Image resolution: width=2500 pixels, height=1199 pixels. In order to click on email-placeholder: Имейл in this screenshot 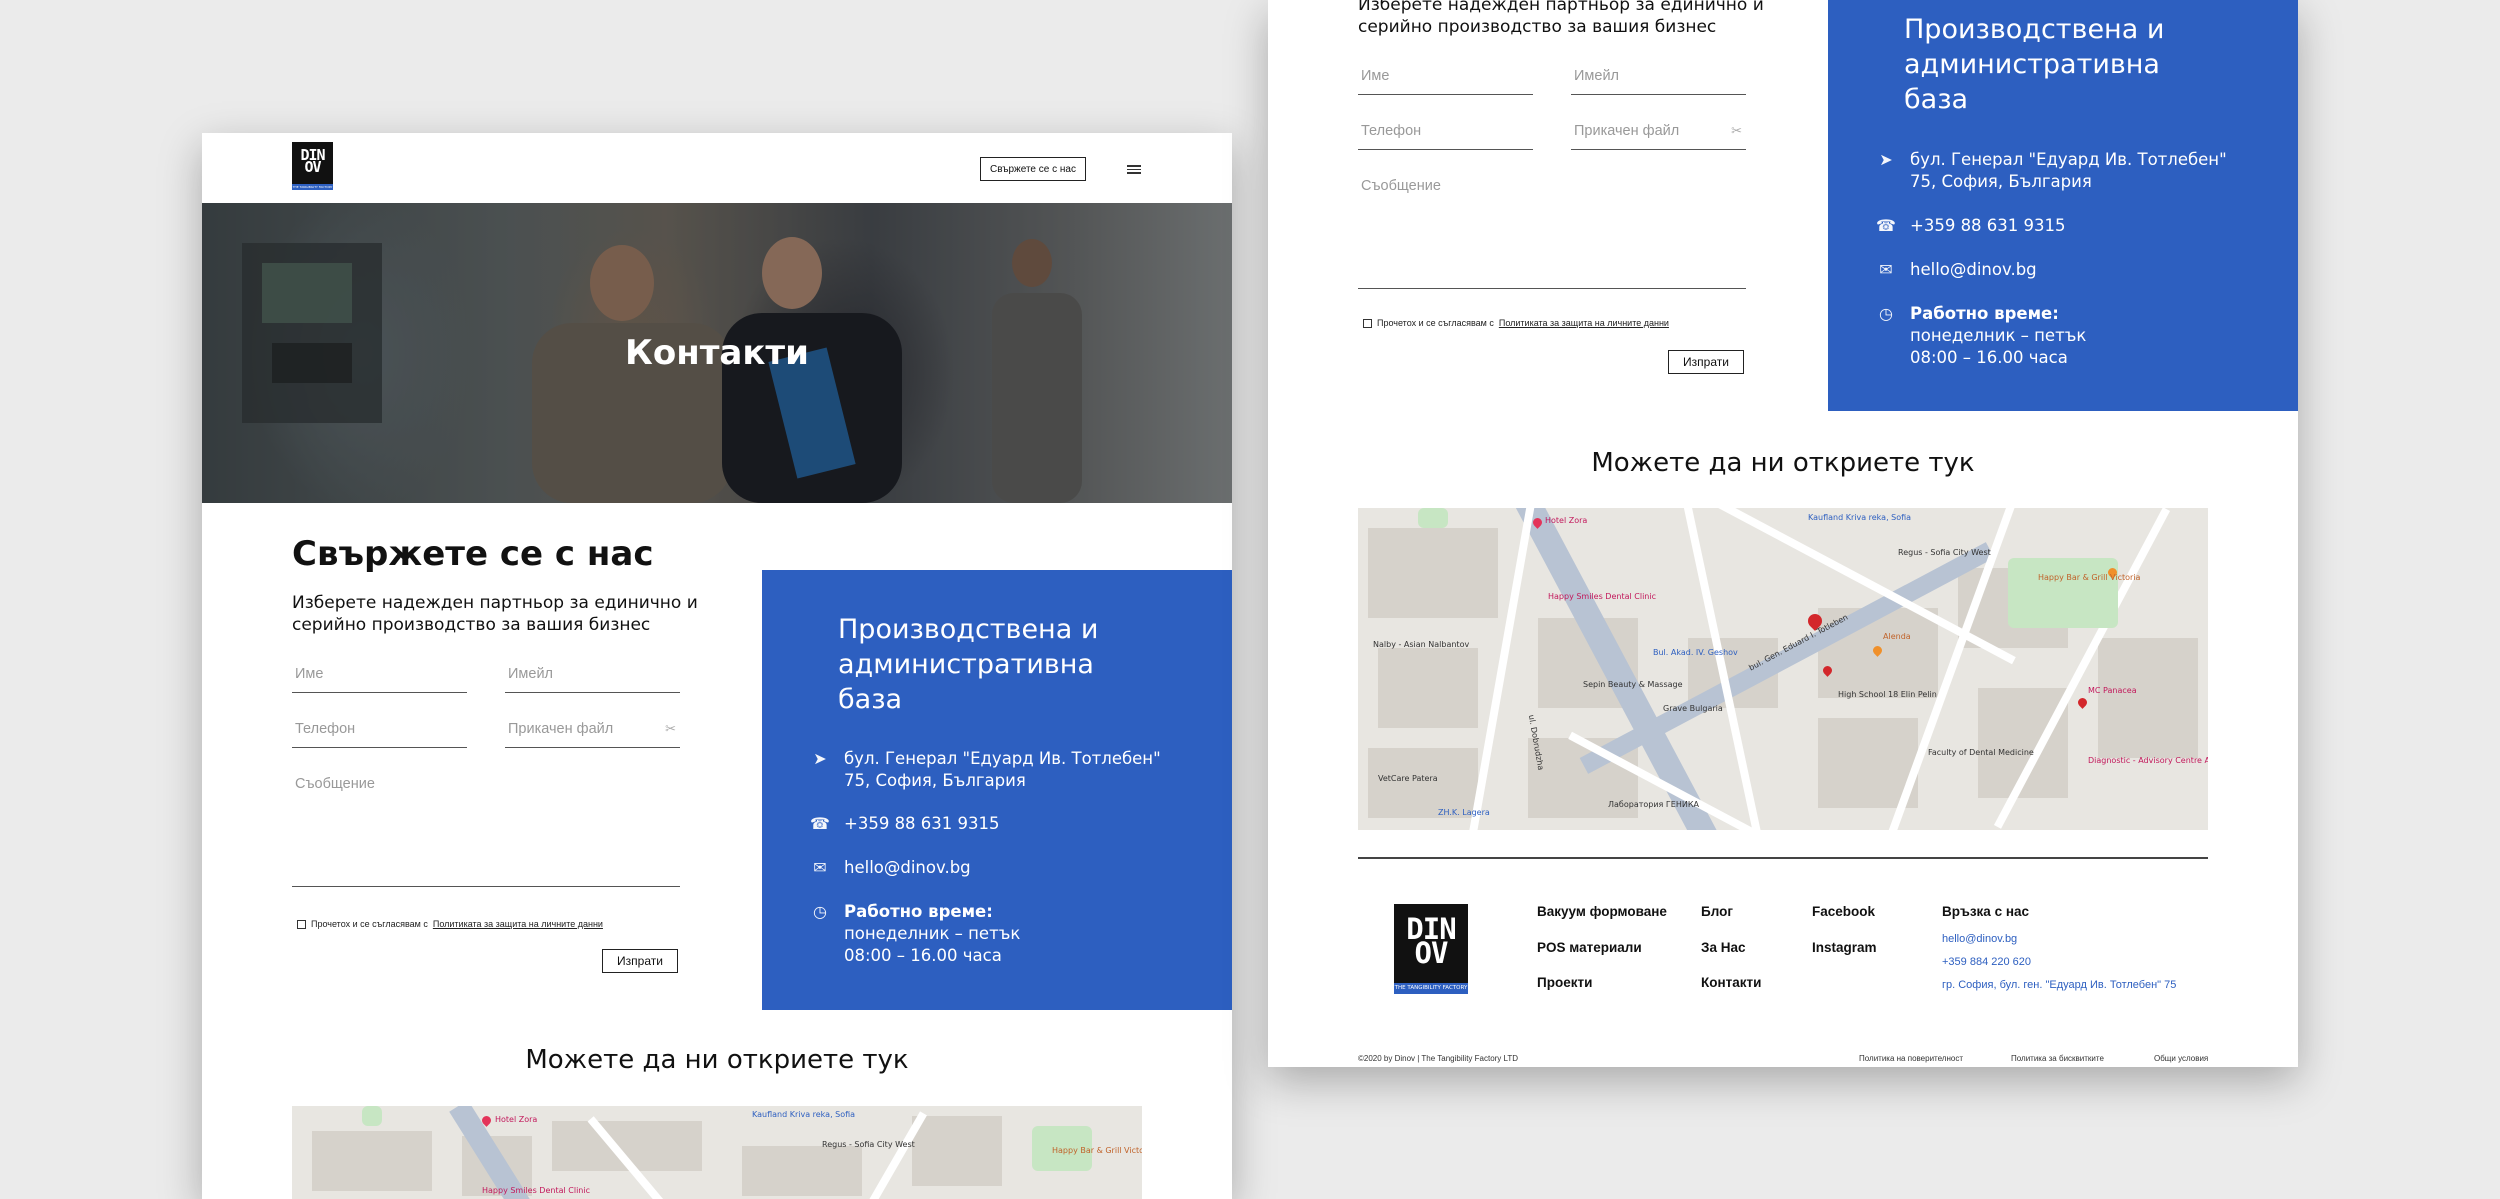, I will do `click(1597, 76)`.